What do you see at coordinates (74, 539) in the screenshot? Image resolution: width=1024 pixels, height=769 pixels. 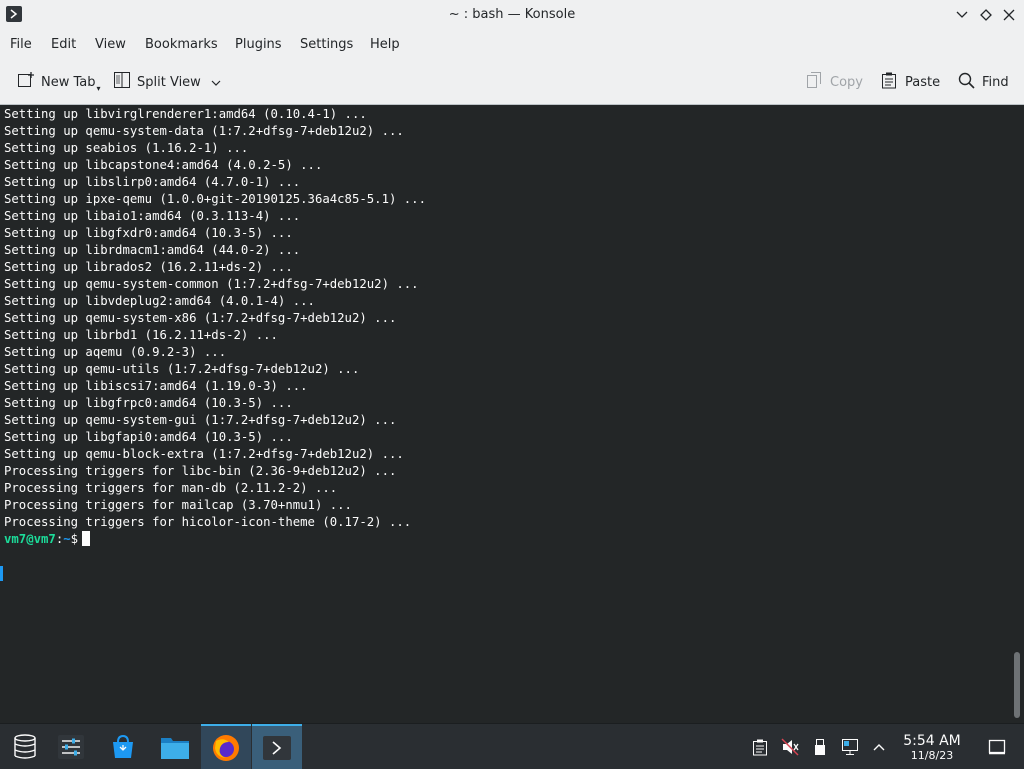 I see `prompt-symbol: $` at bounding box center [74, 539].